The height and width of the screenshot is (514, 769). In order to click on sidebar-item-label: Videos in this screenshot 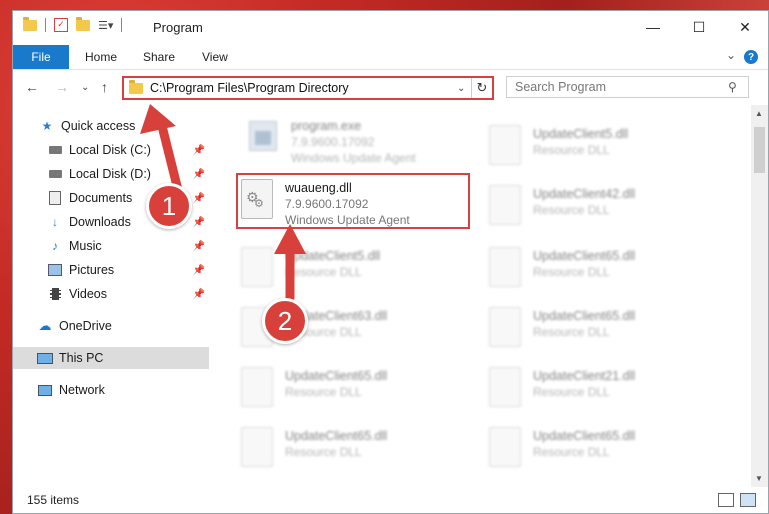, I will do `click(88, 294)`.